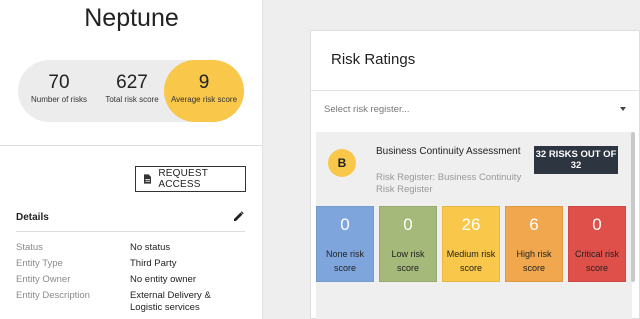 The image size is (640, 319). I want to click on detail-value: External Delivery & Logistic services, so click(170, 301).